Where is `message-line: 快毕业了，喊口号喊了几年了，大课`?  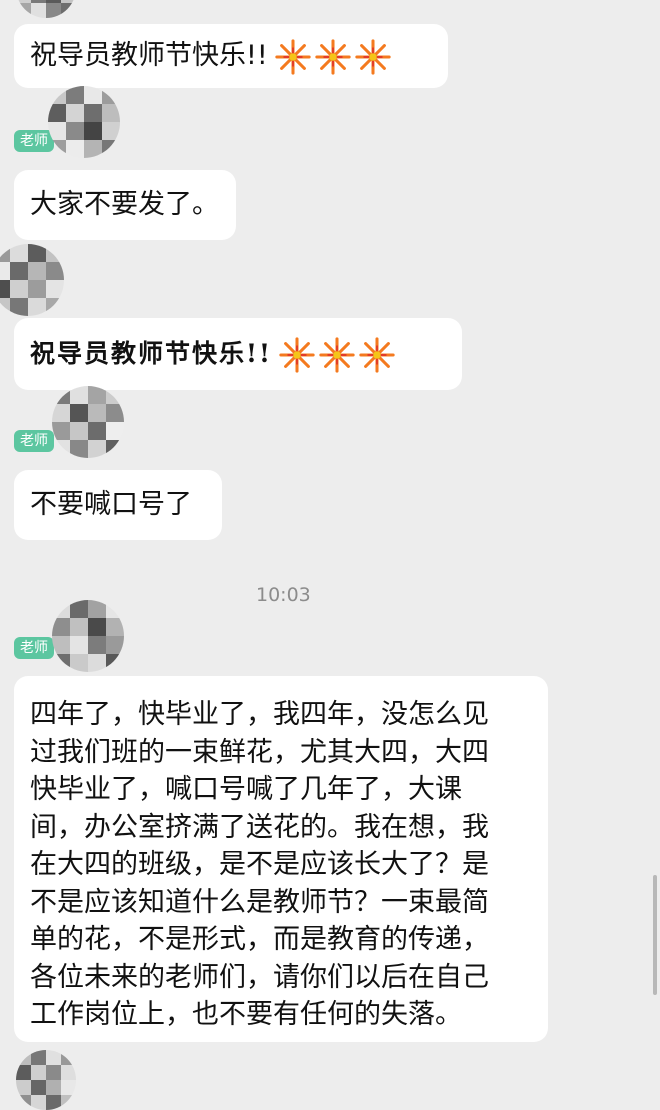 message-line: 快毕业了，喊口号喊了几年了，大课 is located at coordinates (246, 789).